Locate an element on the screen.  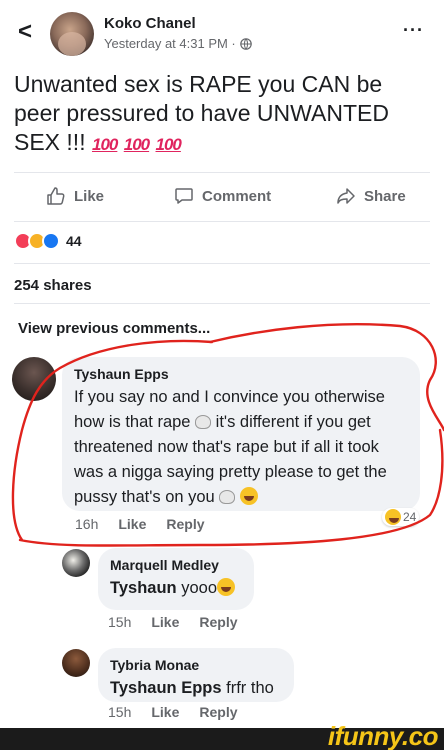
mention-link: Tyshaun Epps is located at coordinates (166, 688).